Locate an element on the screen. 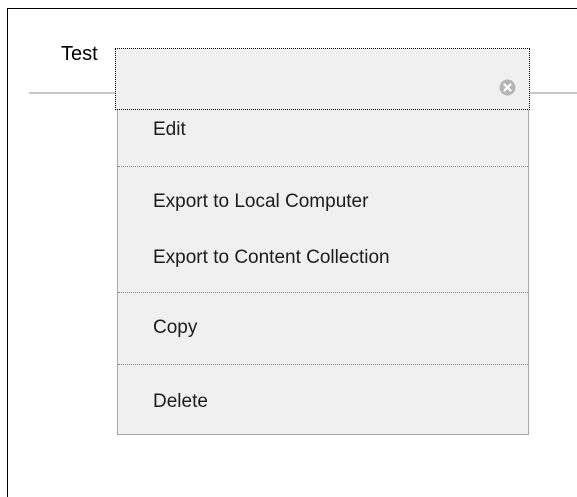  item-title: Test is located at coordinates (79, 54).